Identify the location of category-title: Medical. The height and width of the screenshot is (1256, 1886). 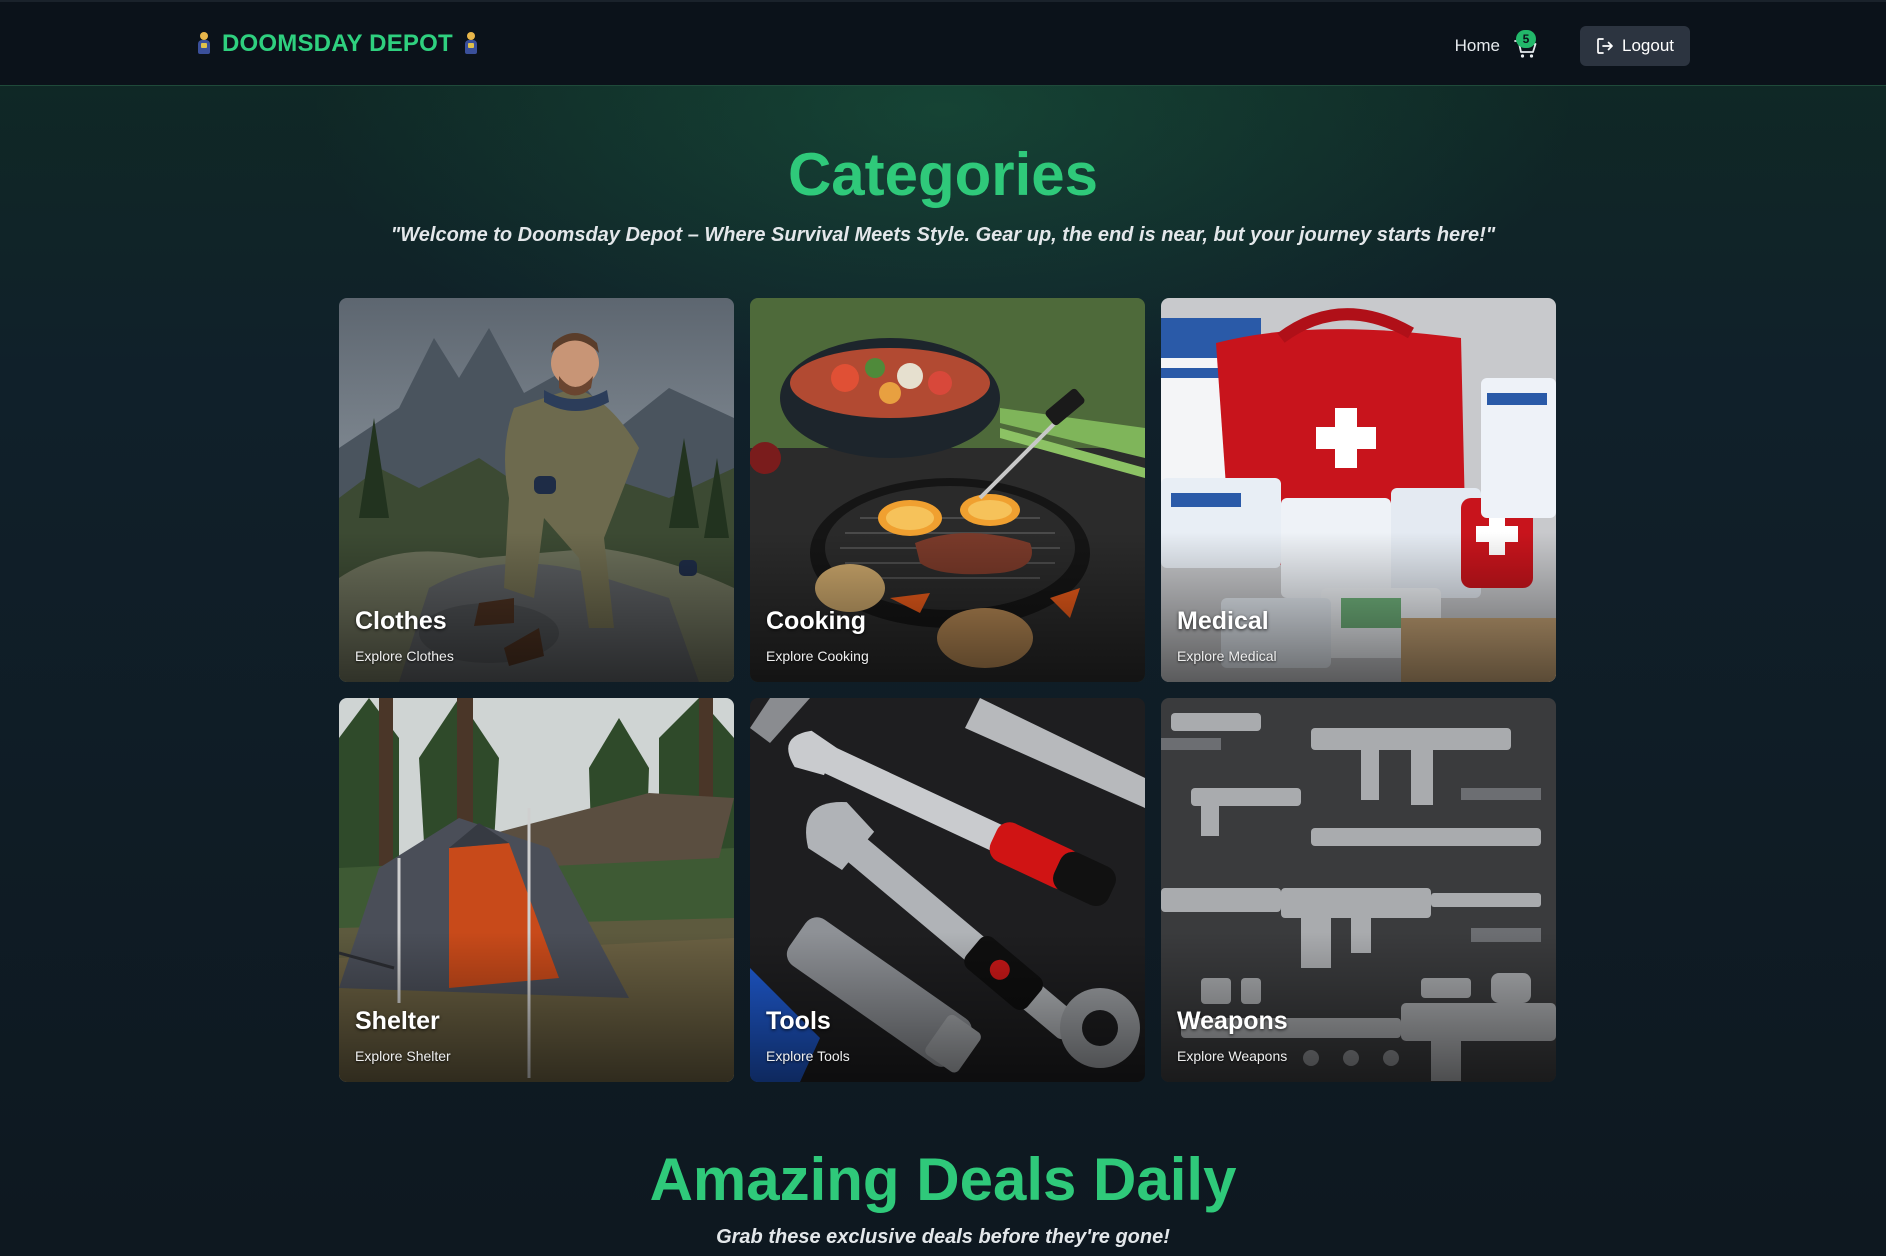
(1223, 621).